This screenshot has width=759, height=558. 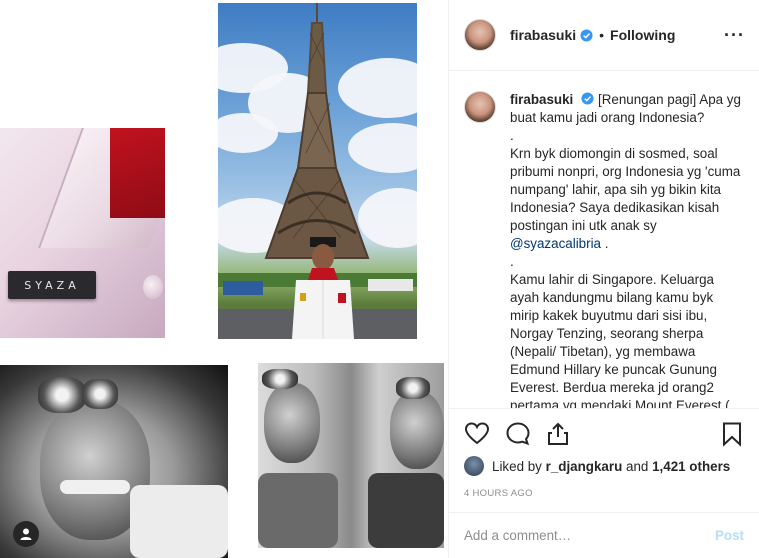 I want to click on post-header: firabasuki • Following ···, so click(x=604, y=35).